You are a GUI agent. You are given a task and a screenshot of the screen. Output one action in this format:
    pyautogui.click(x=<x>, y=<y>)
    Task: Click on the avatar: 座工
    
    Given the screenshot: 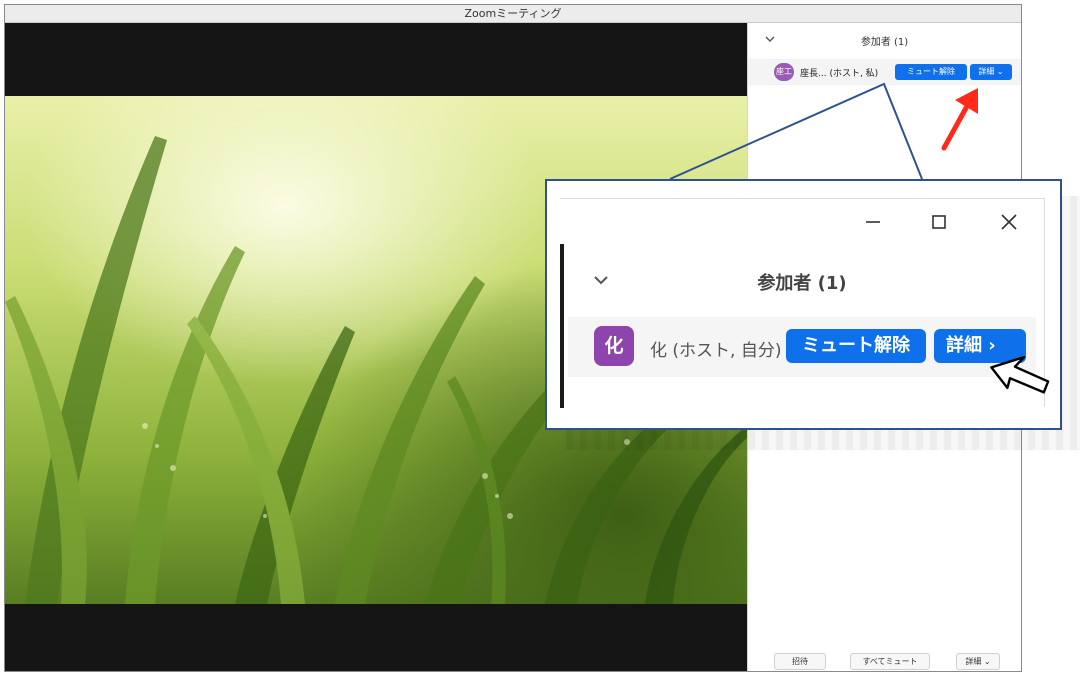 What is the action you would take?
    pyautogui.click(x=784, y=72)
    